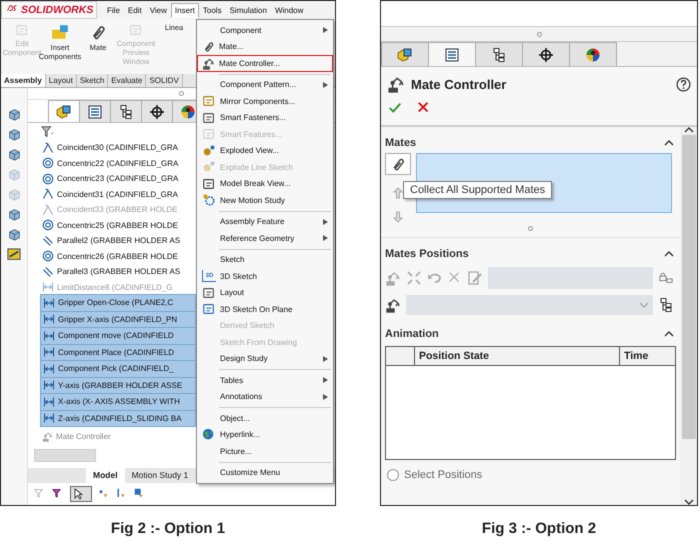 This screenshot has width=700, height=552. What do you see at coordinates (57, 10) in the screenshot?
I see `logo-text: SOLIDWORKS` at bounding box center [57, 10].